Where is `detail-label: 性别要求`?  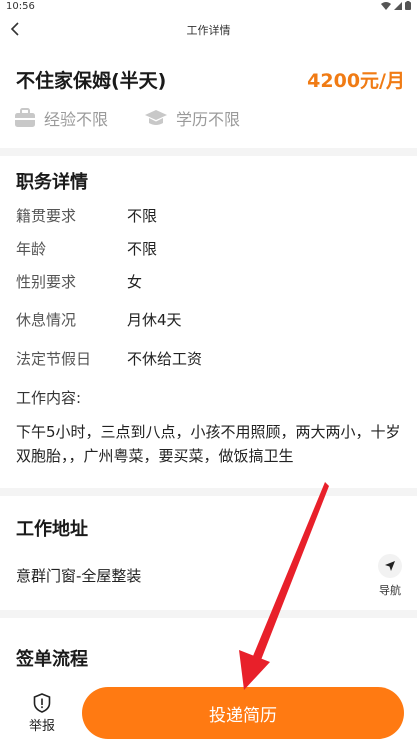
detail-label: 性别要求 is located at coordinates (46, 282).